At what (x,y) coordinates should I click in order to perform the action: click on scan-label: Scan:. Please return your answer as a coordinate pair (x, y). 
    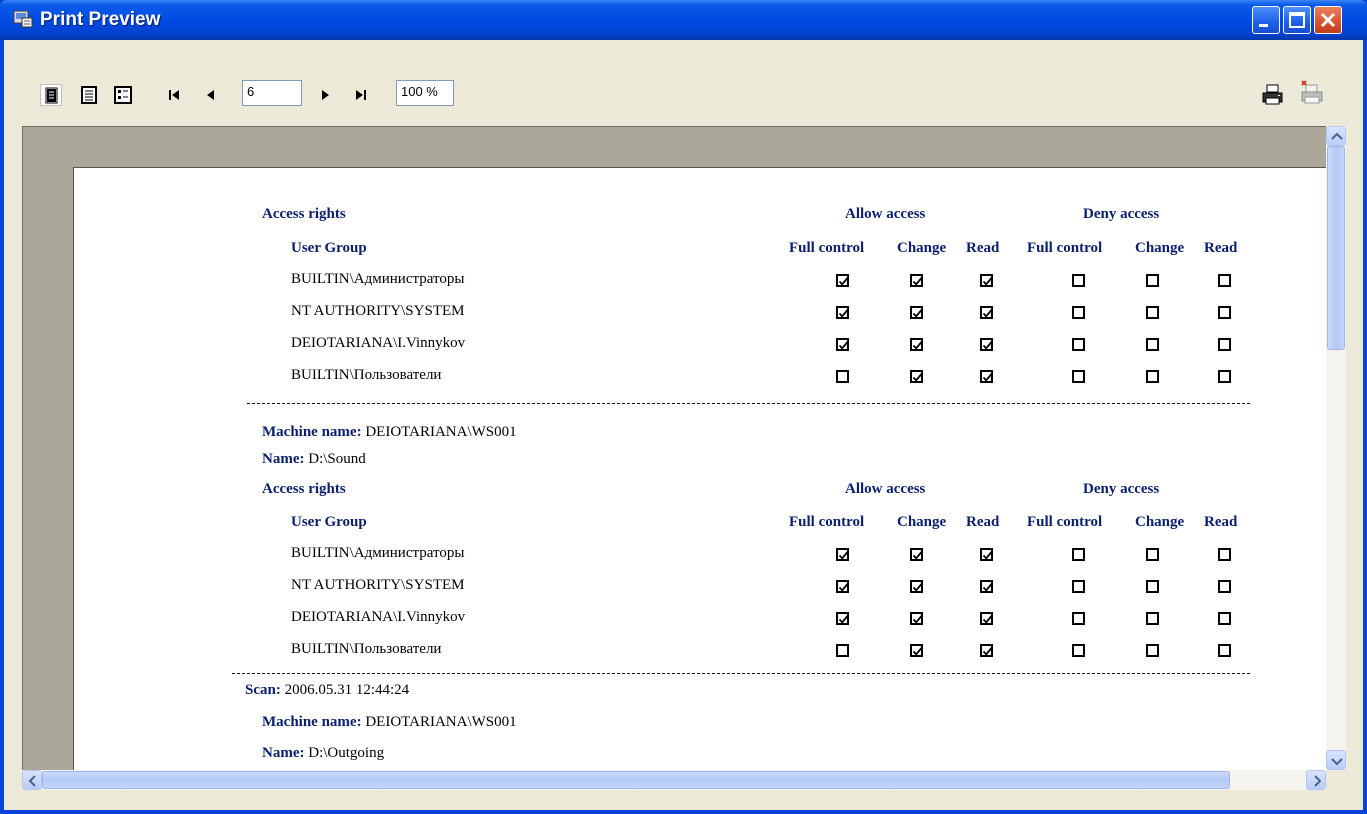
    Looking at the image, I should click on (263, 690).